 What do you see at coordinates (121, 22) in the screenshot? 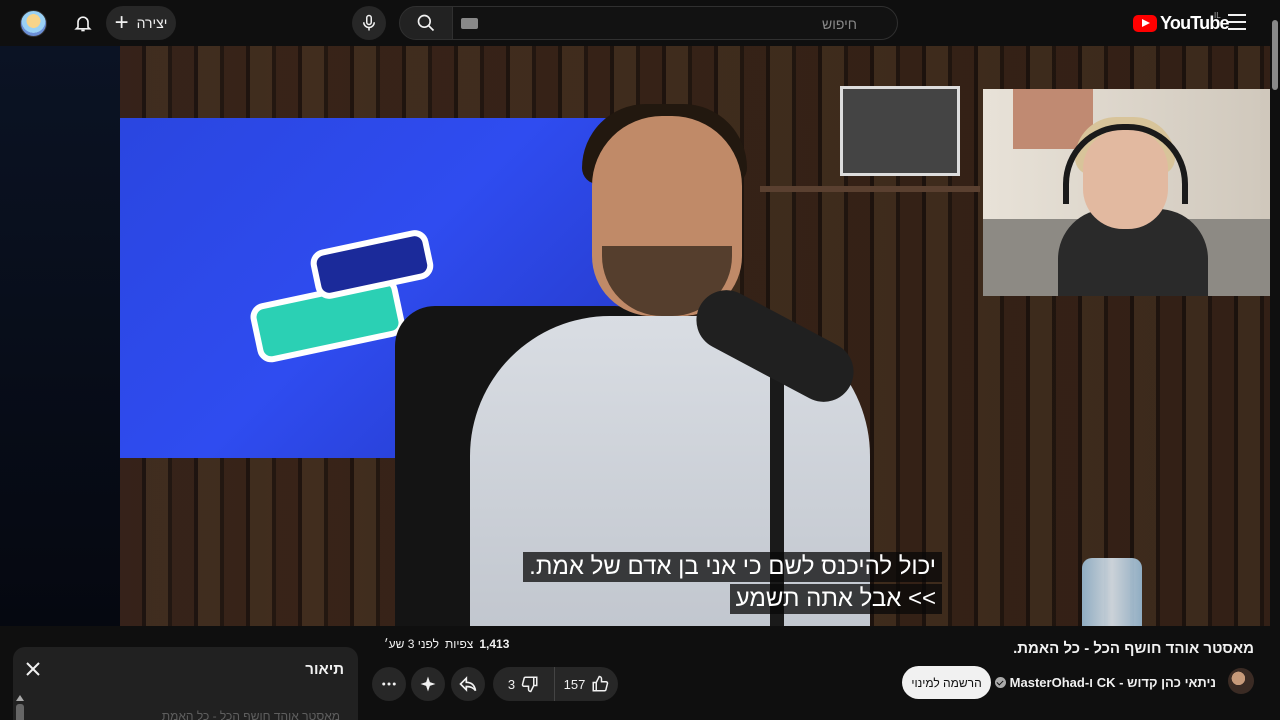
I see `plus-icon: +` at bounding box center [121, 22].